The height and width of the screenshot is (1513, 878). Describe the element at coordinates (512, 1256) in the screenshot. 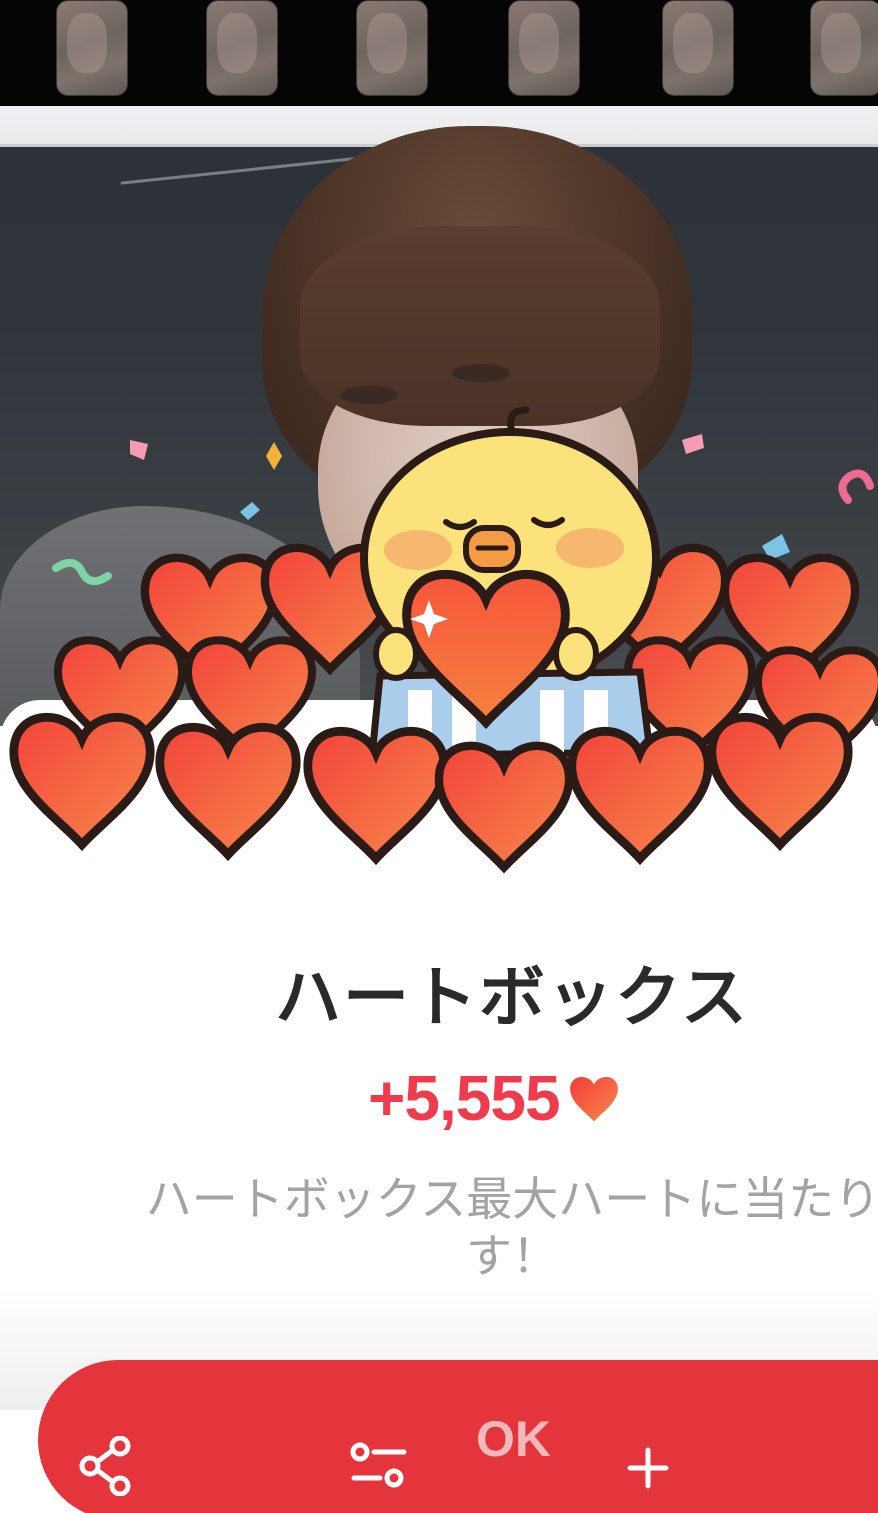

I see `reward-description-line2: す！` at that location.